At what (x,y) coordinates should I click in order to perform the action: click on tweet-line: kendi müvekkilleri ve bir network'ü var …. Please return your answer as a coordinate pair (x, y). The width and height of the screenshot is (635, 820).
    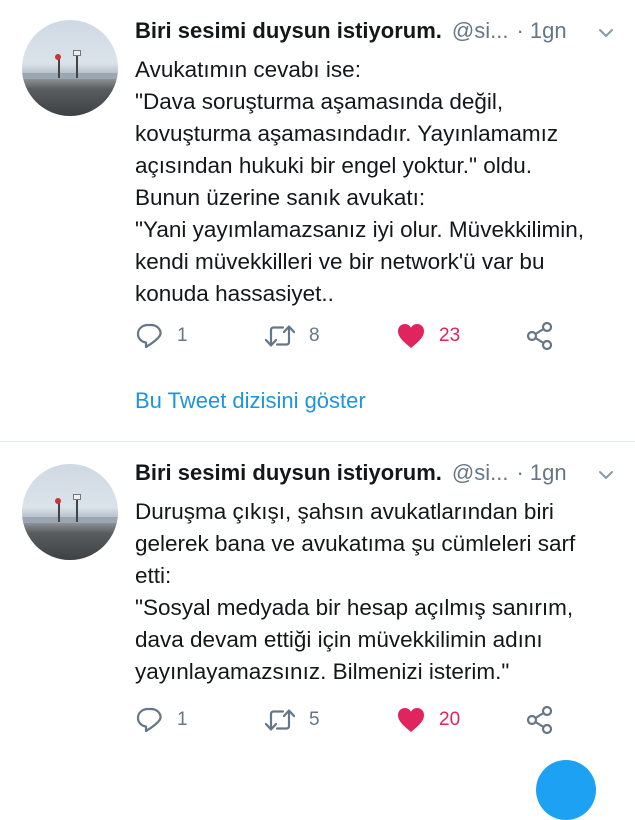
    Looking at the image, I should click on (340, 261).